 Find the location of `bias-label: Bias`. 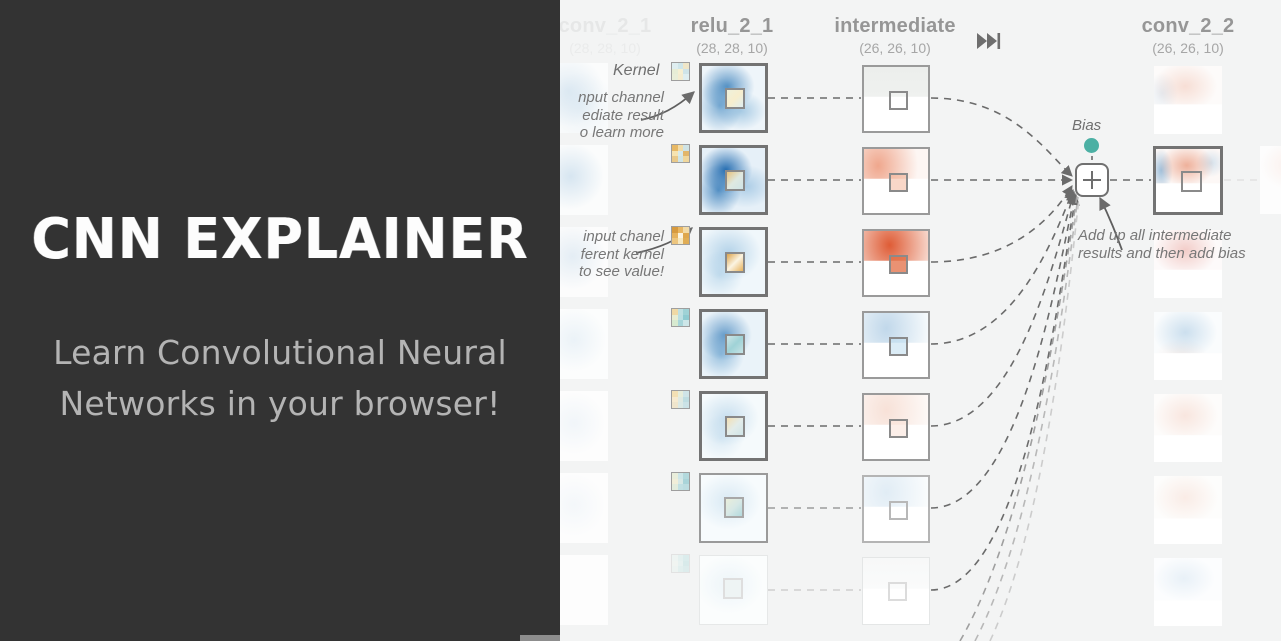

bias-label: Bias is located at coordinates (1087, 125).